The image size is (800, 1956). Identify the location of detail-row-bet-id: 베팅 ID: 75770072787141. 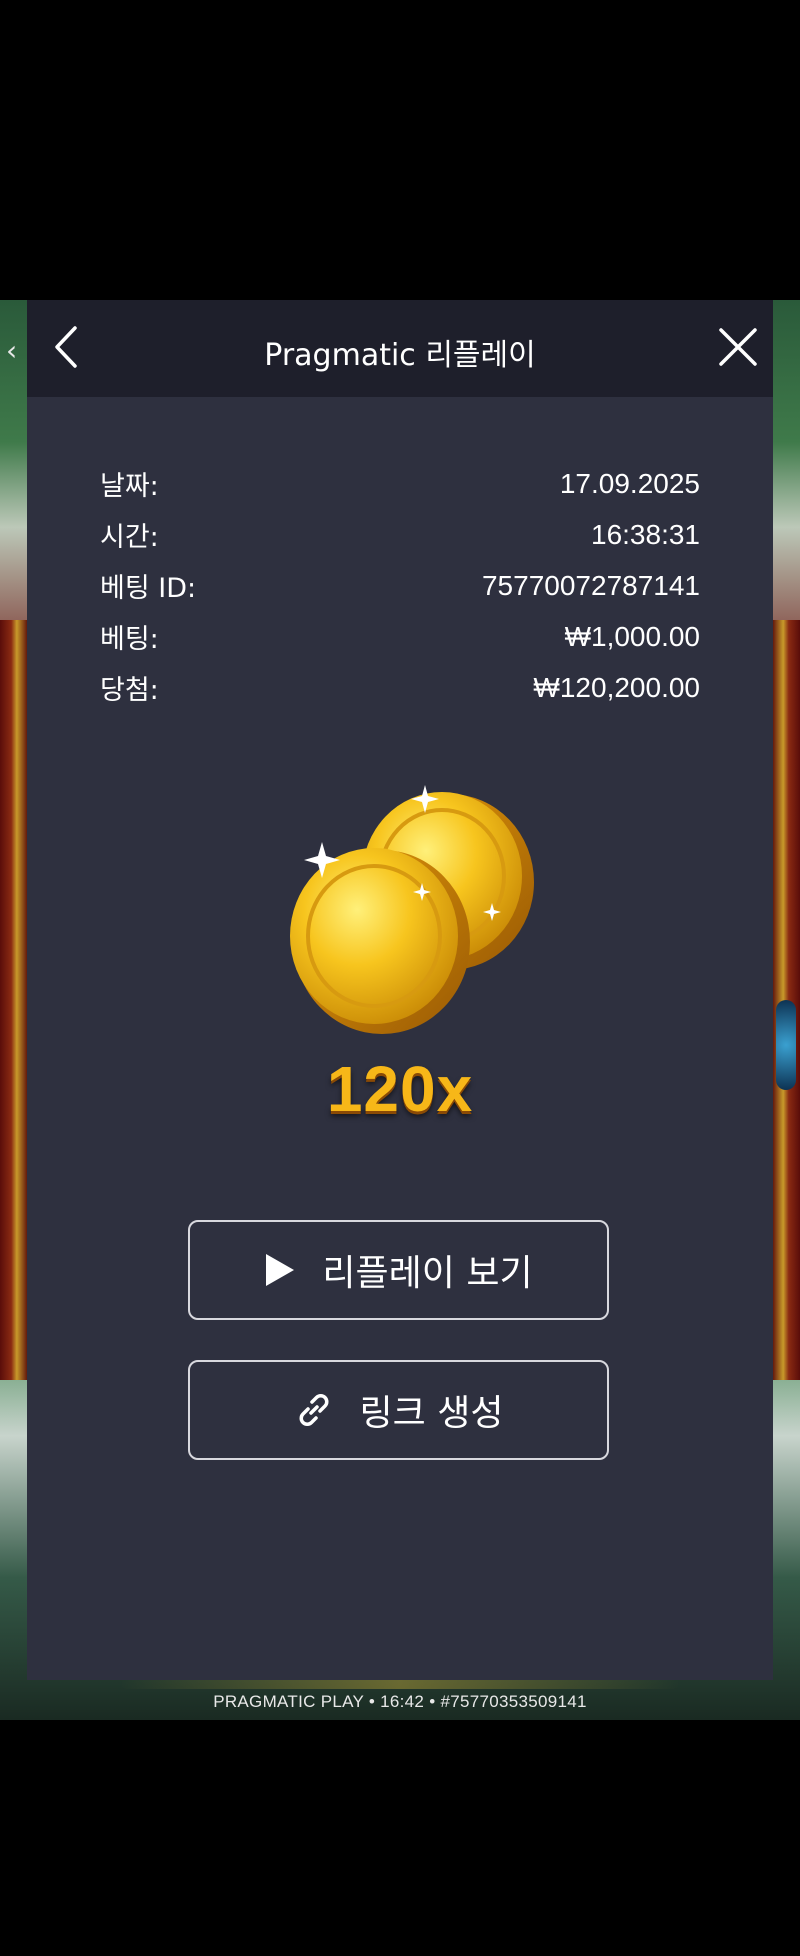
(400, 585).